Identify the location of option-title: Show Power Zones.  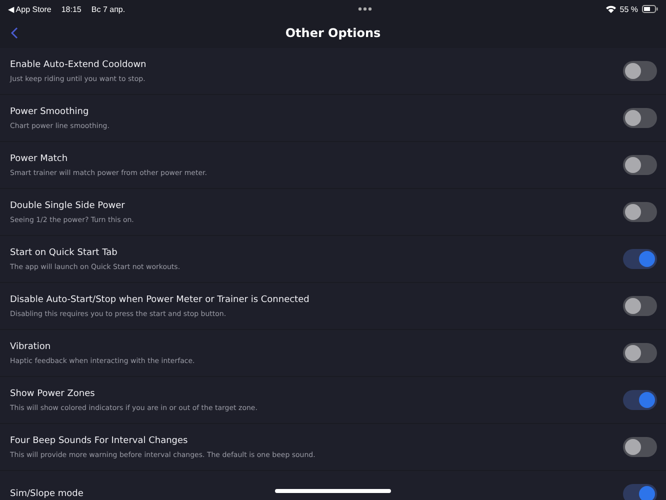
(52, 393).